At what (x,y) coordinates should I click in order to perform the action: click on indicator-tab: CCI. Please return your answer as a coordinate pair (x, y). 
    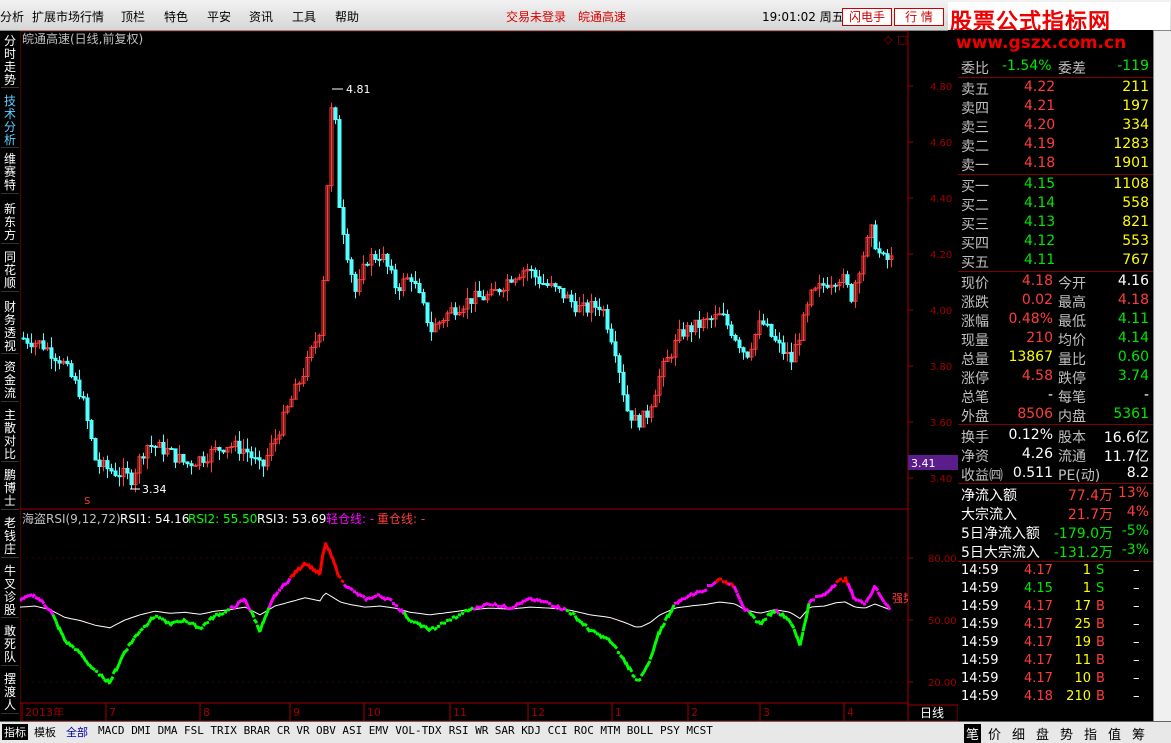
    Looking at the image, I should click on (558, 730).